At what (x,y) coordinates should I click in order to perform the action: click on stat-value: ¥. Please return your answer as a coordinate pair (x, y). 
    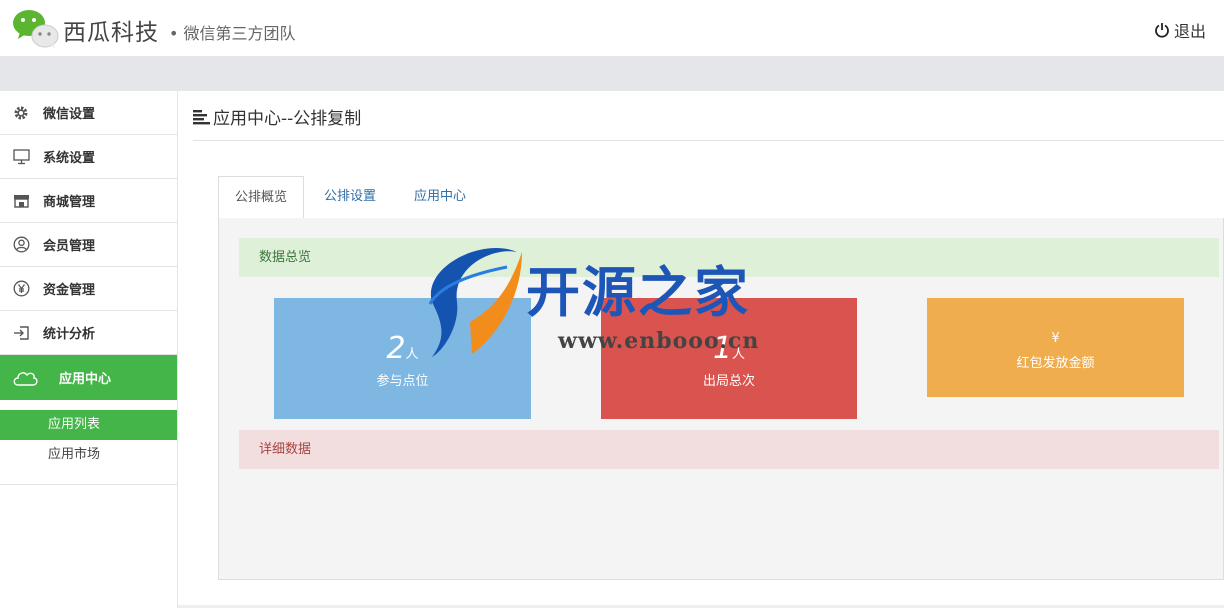
    Looking at the image, I should click on (1055, 338).